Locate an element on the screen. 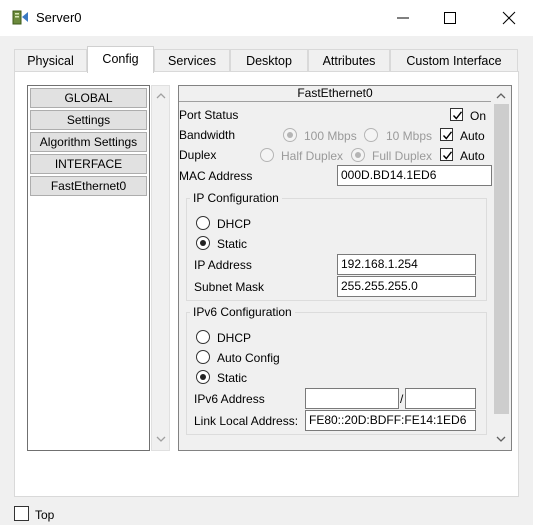  ipv4-static-radio is located at coordinates (203, 243).